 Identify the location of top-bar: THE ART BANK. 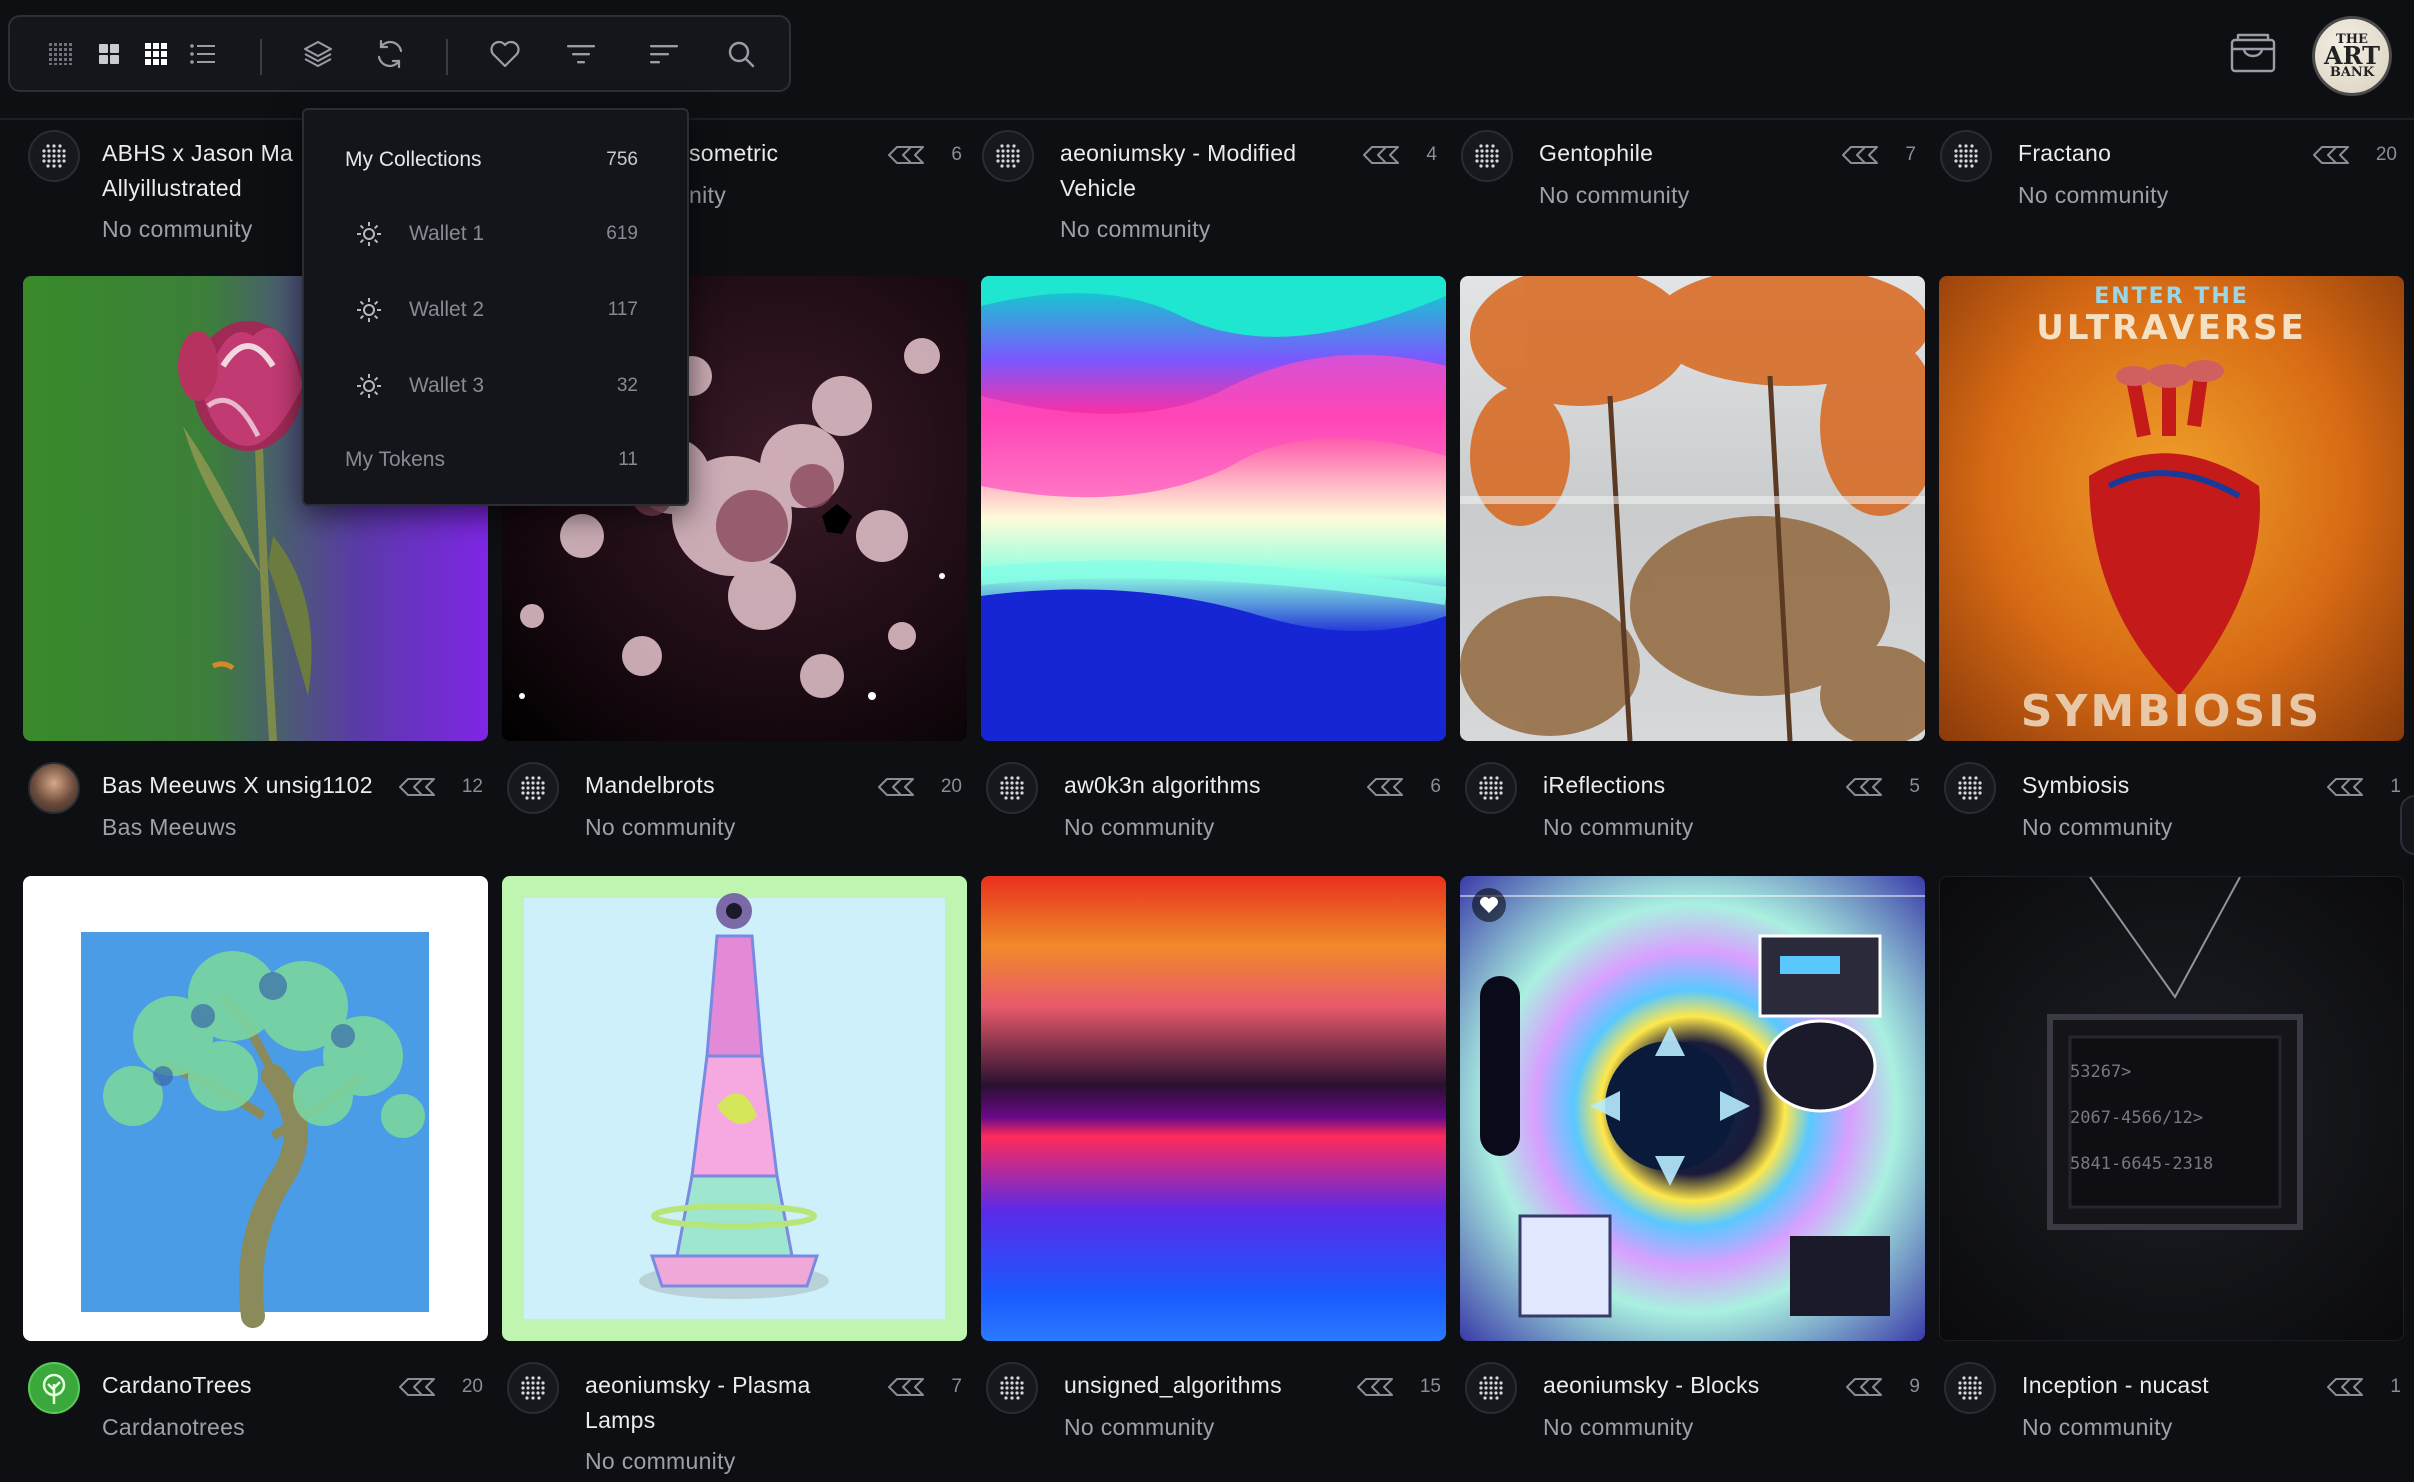
(1207, 60).